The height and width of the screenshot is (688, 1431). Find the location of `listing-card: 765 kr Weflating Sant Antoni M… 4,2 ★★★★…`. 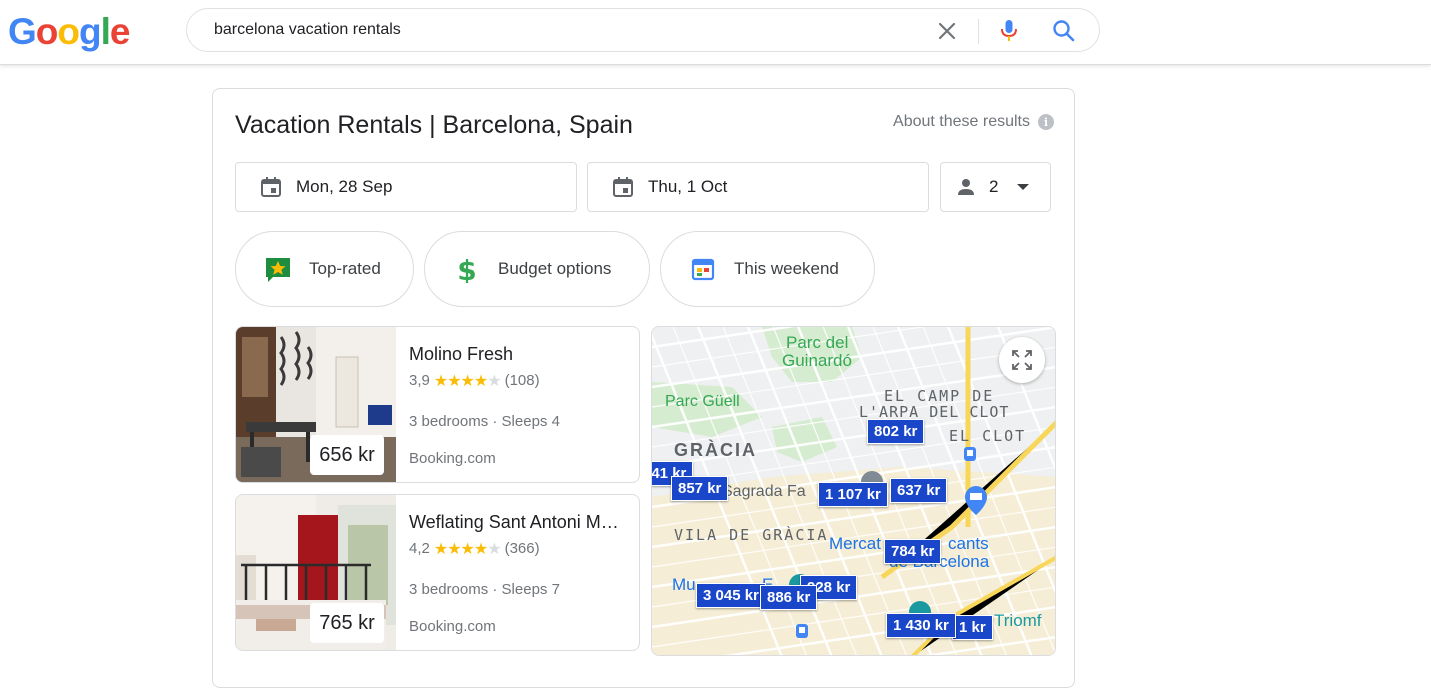

listing-card: 765 kr Weflating Sant Antoni M… 4,2 ★★★★… is located at coordinates (437, 572).